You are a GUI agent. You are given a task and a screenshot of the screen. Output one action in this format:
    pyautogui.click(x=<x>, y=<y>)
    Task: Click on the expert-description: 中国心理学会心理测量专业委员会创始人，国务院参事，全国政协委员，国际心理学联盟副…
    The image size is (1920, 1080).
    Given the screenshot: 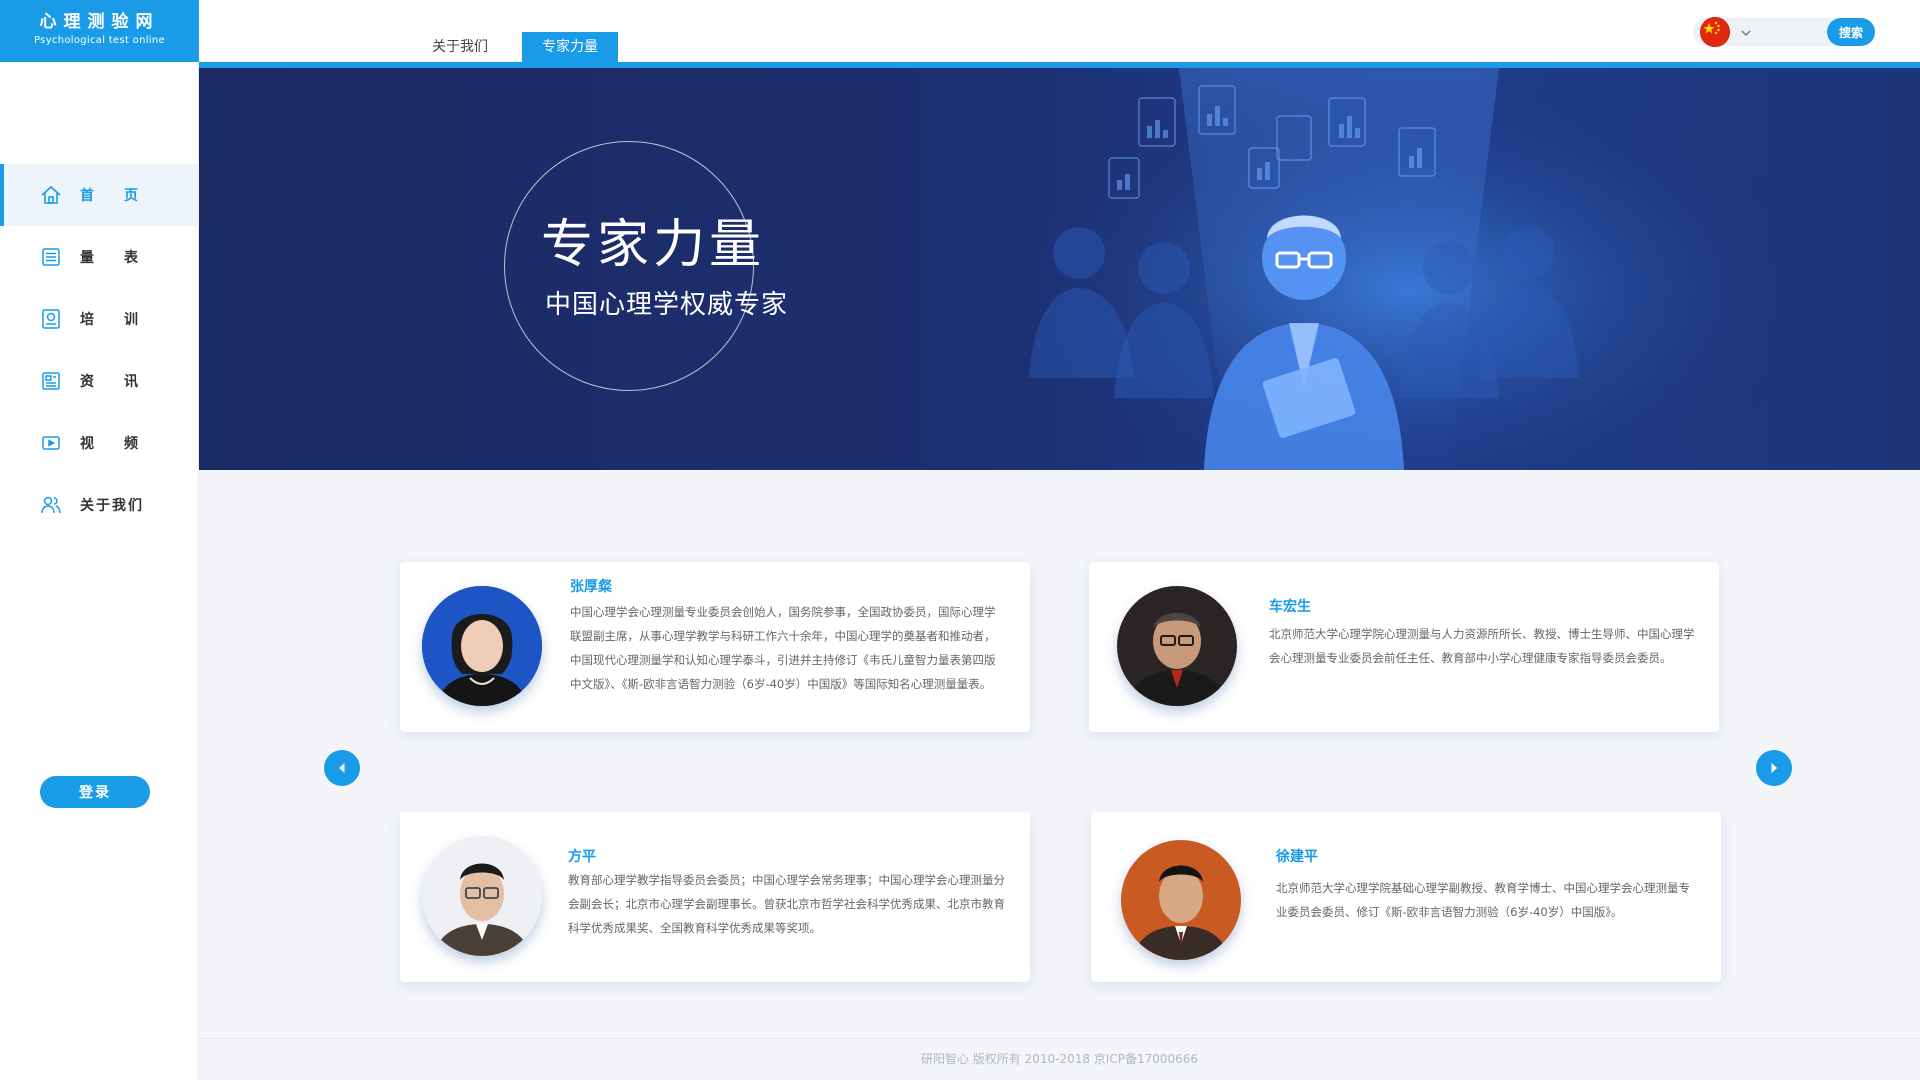 What is the action you would take?
    pyautogui.click(x=783, y=648)
    